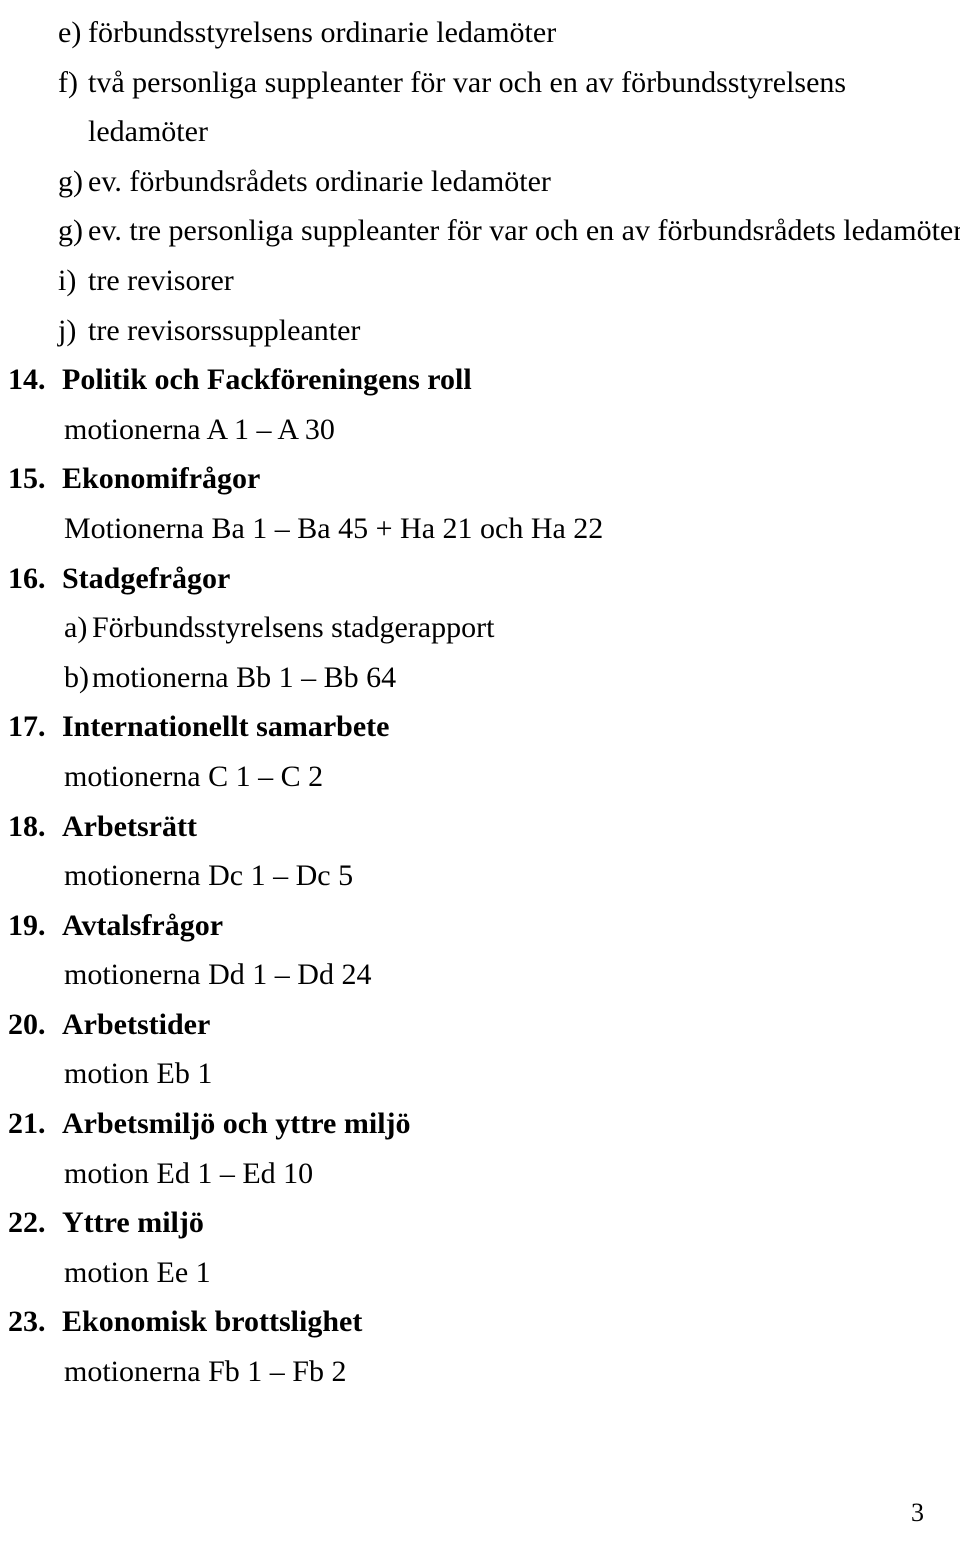  What do you see at coordinates (27, 727) in the screenshot?
I see `agenda-item-number: 17.` at bounding box center [27, 727].